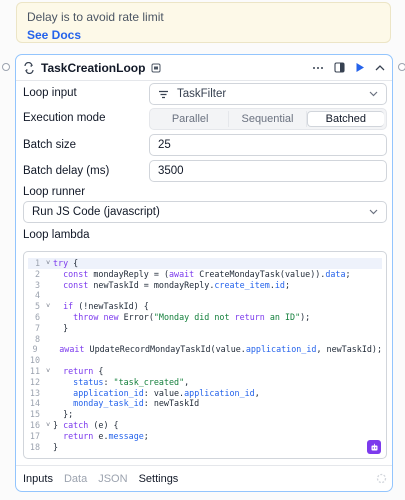  Describe the element at coordinates (205, 382) in the screenshot. I see `code-line: 12 status: "task_created",` at that location.